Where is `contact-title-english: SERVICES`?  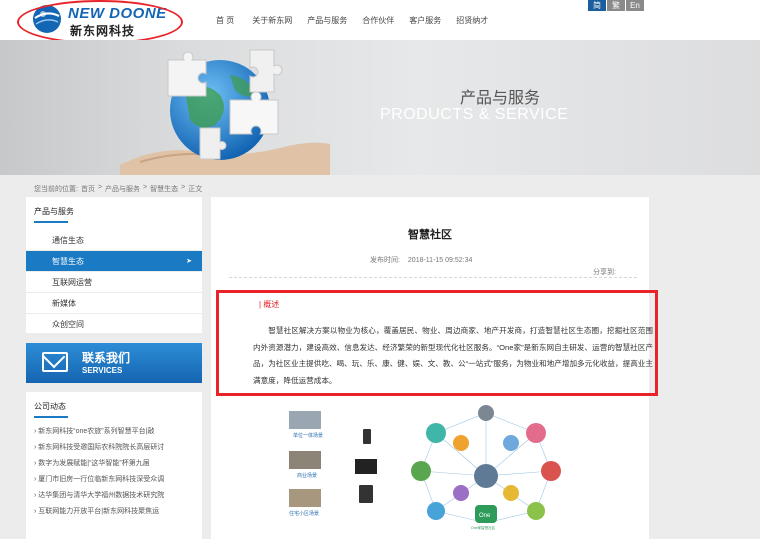
contact-title-english: SERVICES is located at coordinates (102, 370).